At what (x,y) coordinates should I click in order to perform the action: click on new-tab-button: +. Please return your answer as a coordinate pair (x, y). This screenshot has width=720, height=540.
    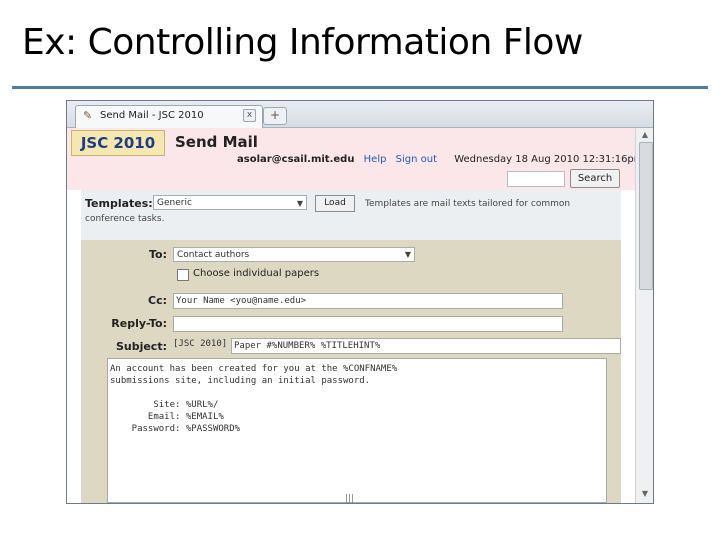
    Looking at the image, I should click on (275, 116).